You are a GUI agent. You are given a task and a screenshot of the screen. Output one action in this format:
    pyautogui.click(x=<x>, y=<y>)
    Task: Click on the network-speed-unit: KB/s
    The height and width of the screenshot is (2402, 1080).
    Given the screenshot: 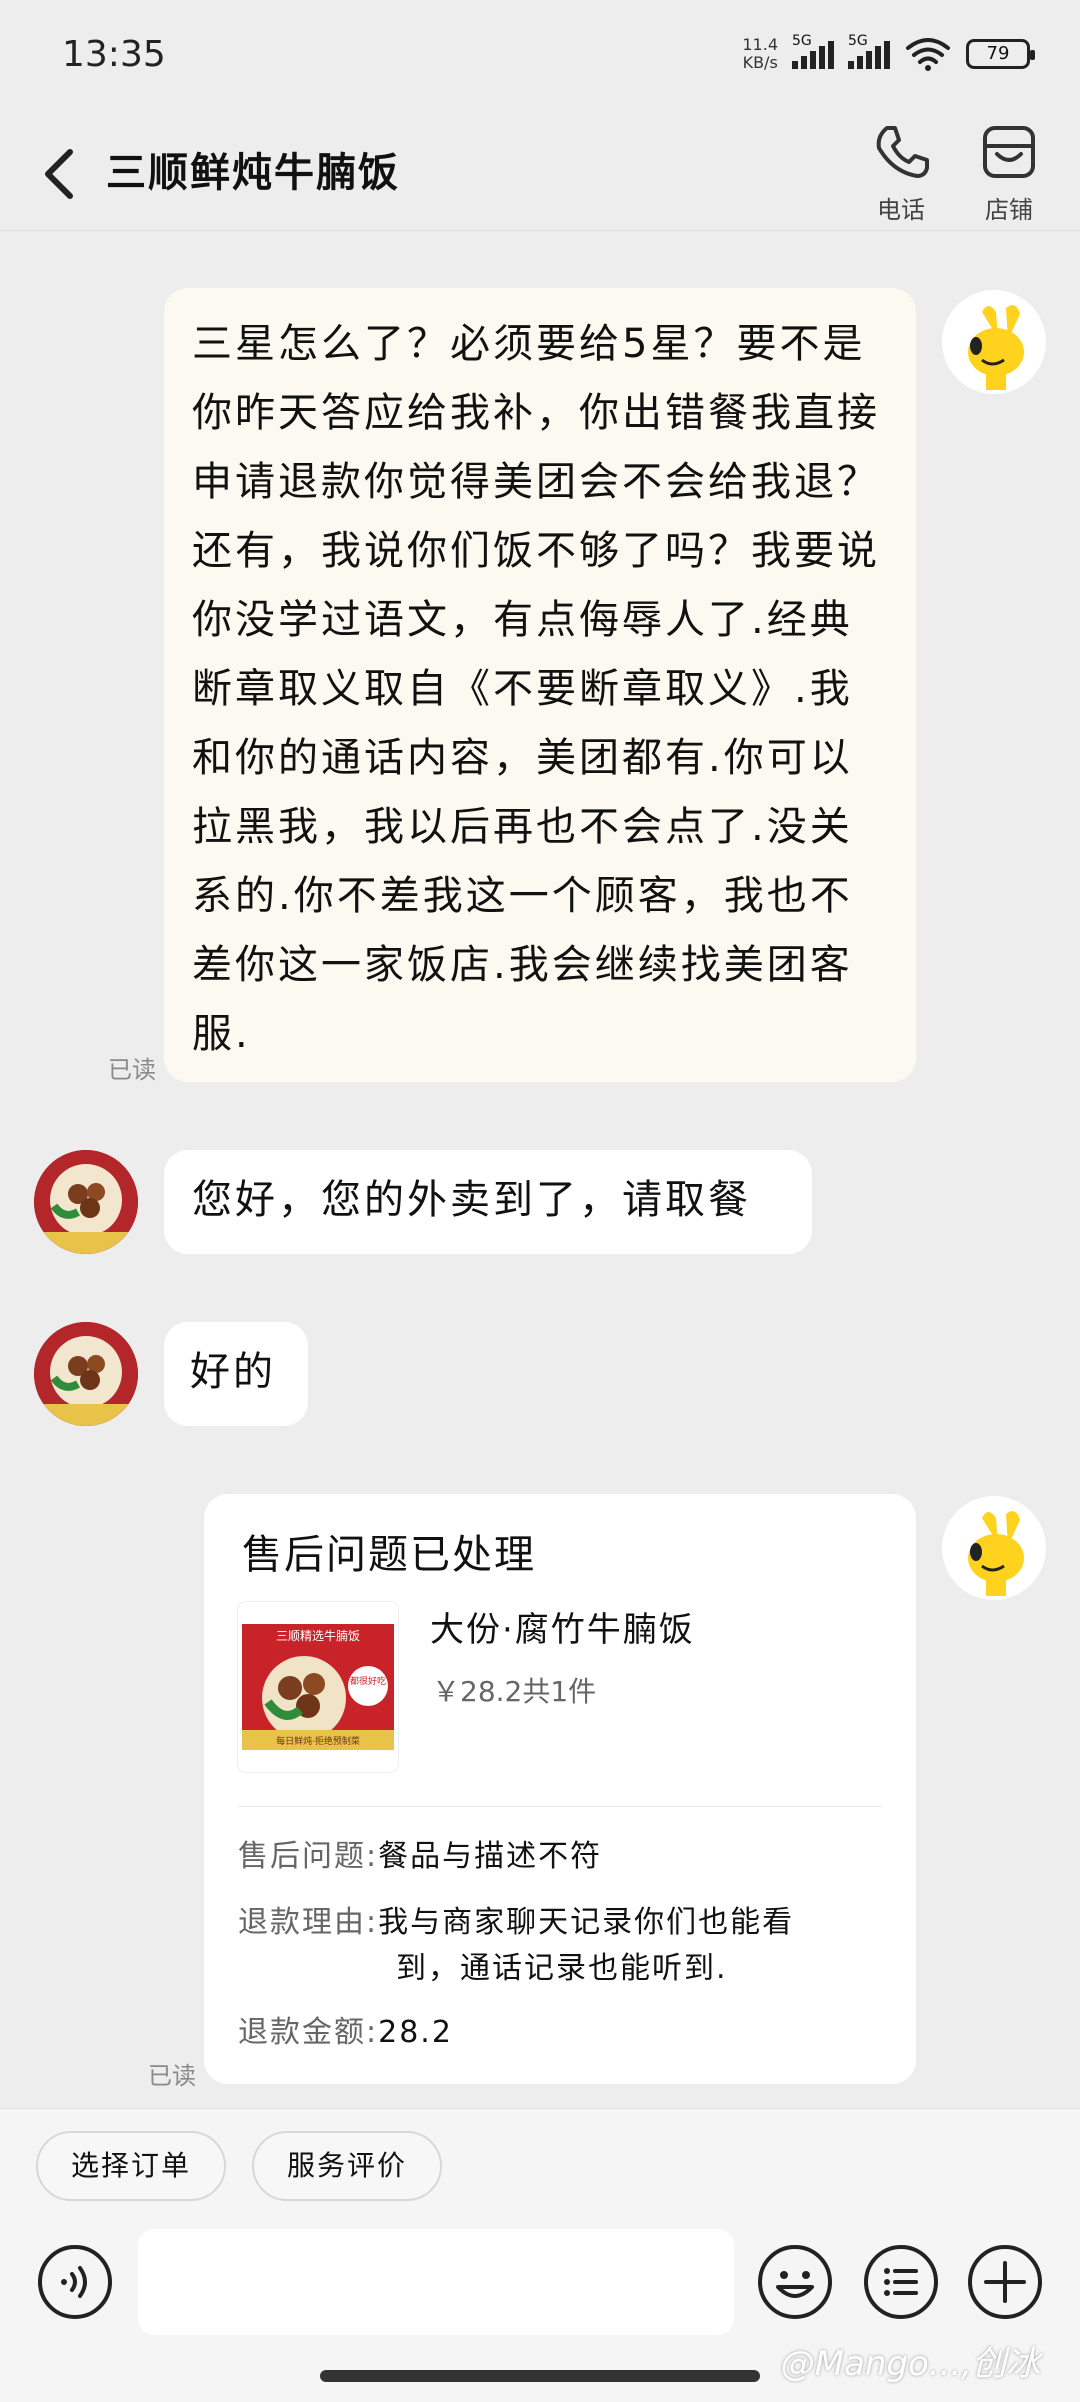 What is the action you would take?
    pyautogui.click(x=760, y=62)
    